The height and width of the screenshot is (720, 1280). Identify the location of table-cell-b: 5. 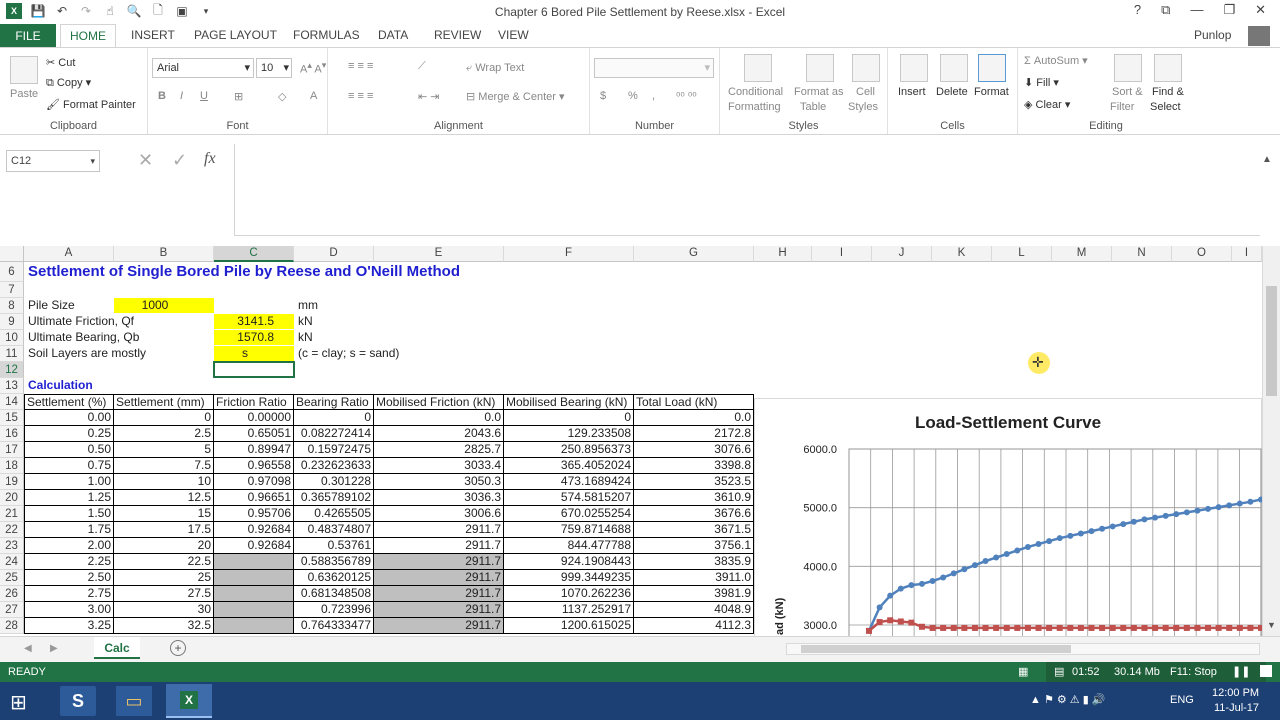
(164, 450).